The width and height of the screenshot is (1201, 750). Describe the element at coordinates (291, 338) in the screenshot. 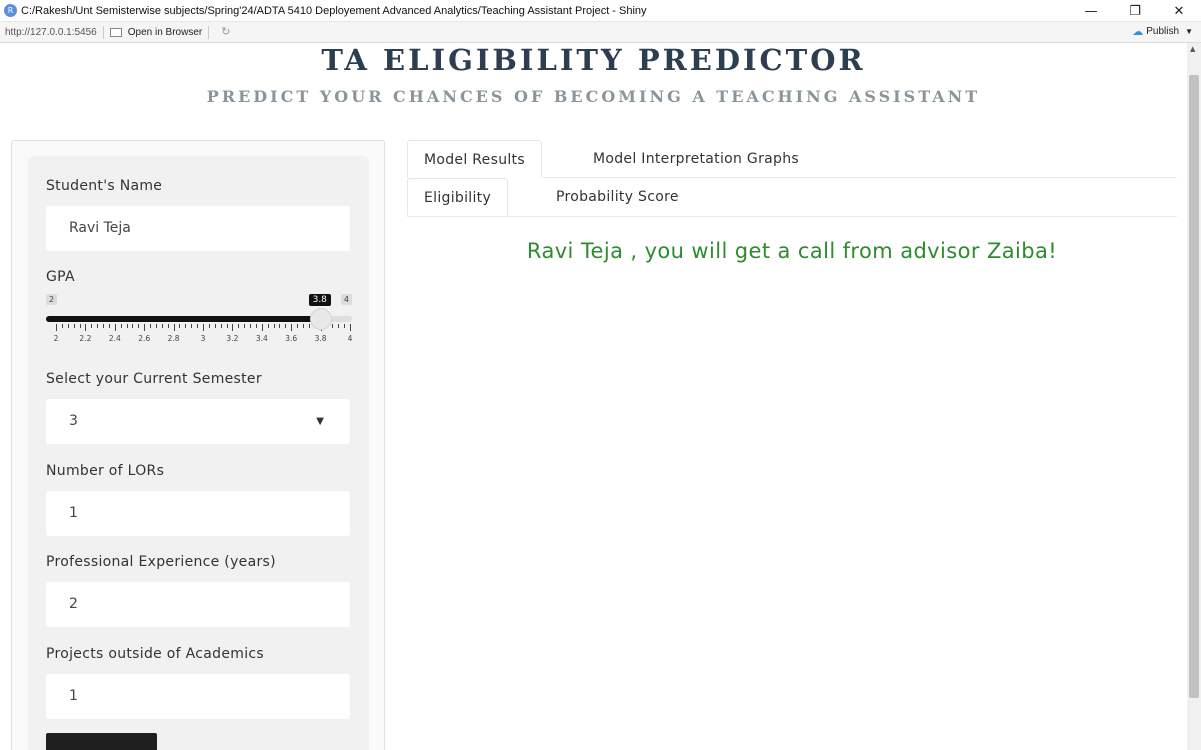

I see `slider-tick-label: 3.6` at that location.